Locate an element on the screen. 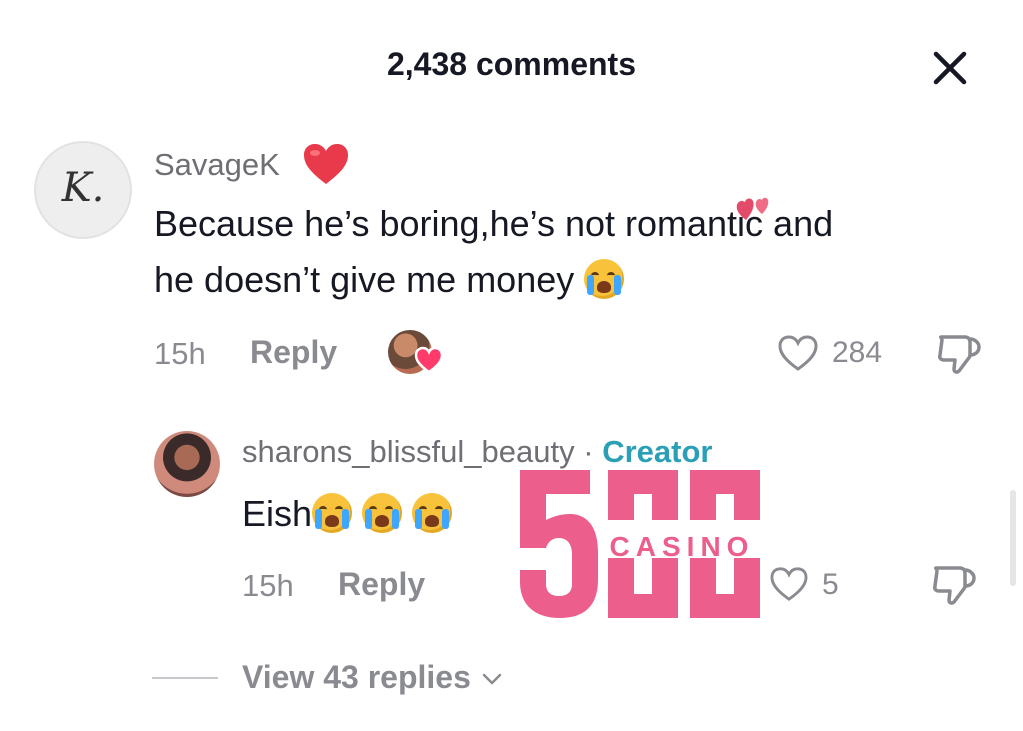  casino-watermark-logo: CASINO is located at coordinates (640, 544).